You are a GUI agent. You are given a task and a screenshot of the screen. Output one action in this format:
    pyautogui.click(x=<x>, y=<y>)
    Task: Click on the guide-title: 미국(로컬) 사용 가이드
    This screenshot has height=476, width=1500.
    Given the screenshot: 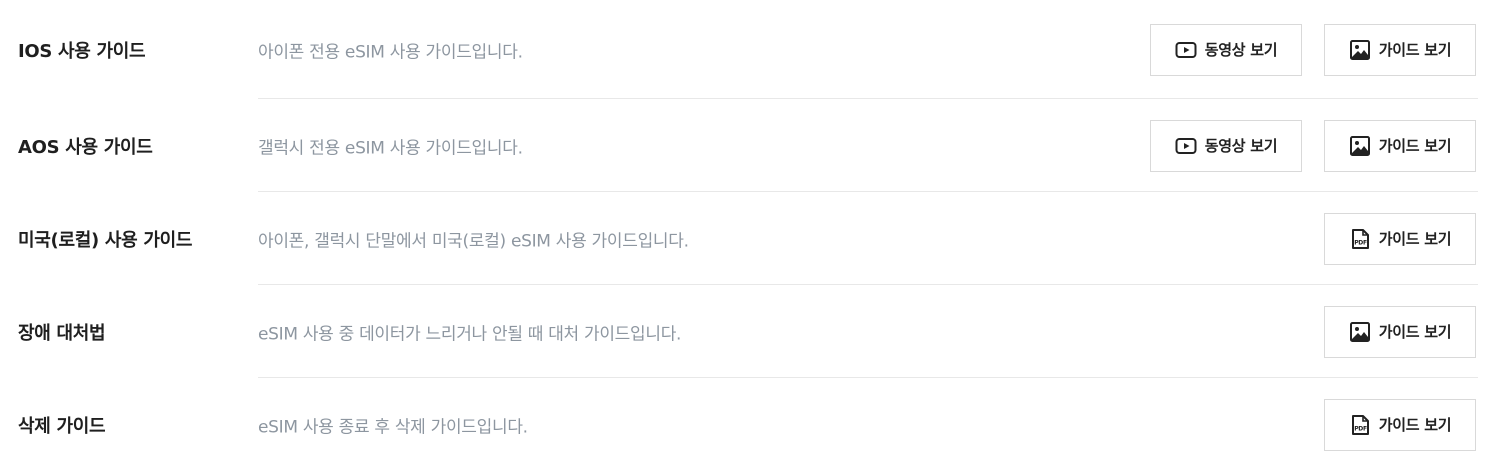 What is the action you would take?
    pyautogui.click(x=105, y=240)
    